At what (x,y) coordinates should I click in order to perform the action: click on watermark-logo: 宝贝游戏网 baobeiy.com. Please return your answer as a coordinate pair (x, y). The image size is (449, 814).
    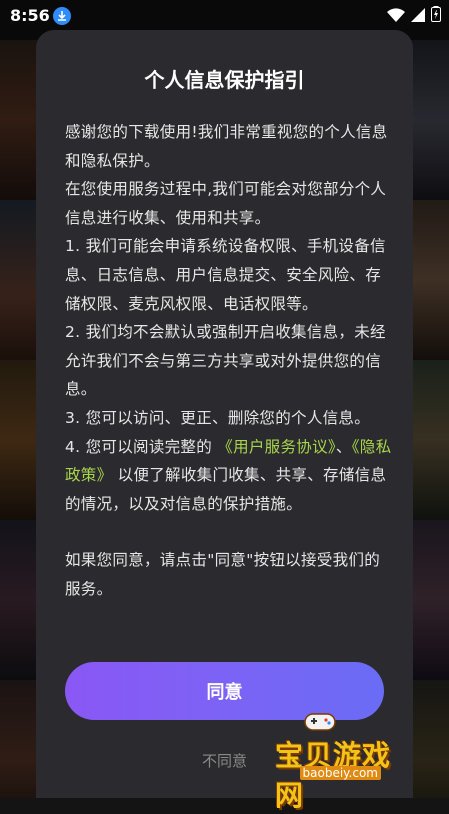
    Looking at the image, I should click on (345, 762).